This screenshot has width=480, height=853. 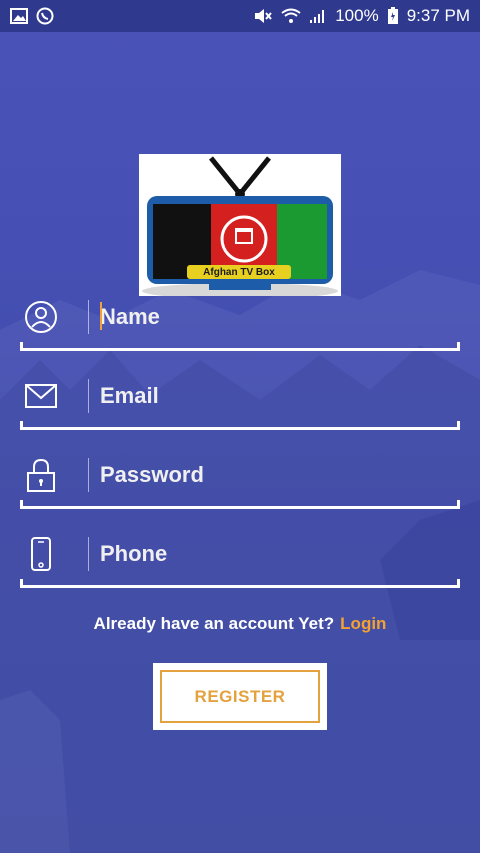 What do you see at coordinates (240, 504) in the screenshot?
I see `password-underline` at bounding box center [240, 504].